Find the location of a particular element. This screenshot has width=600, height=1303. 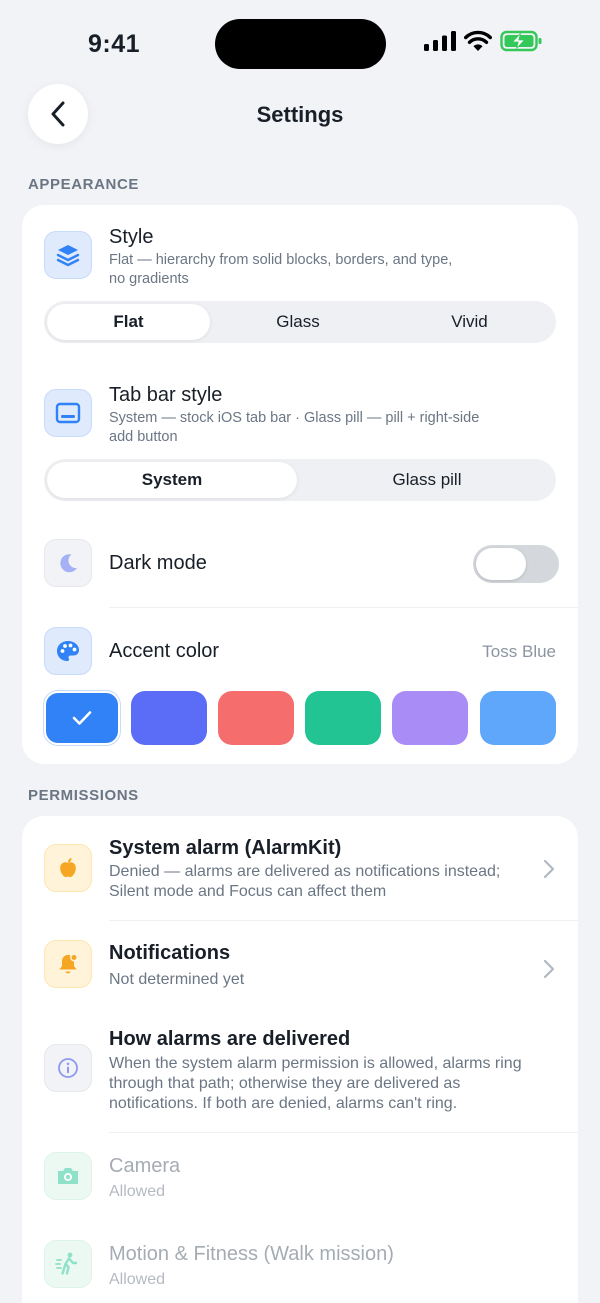

nav-bar: Settings is located at coordinates (300, 115).